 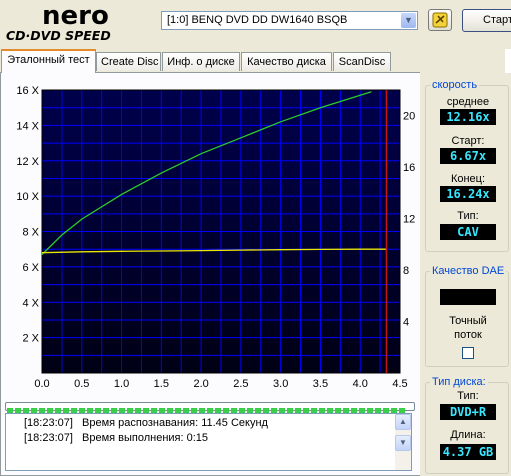 What do you see at coordinates (468, 117) in the screenshot?
I see `speed-avg-value: 12.16x` at bounding box center [468, 117].